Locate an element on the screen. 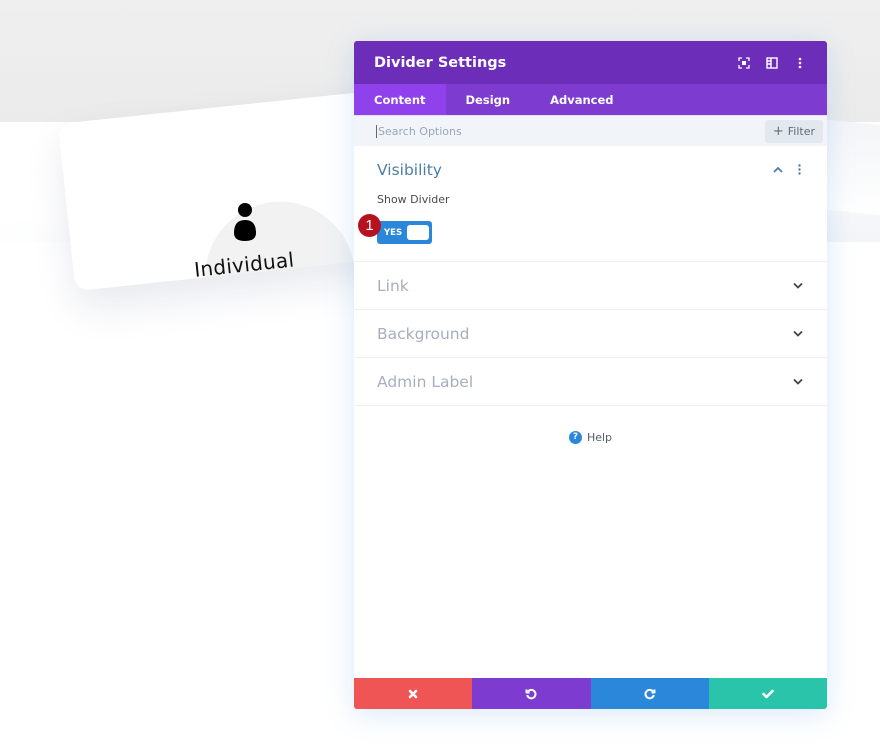  redo-button is located at coordinates (649, 693).